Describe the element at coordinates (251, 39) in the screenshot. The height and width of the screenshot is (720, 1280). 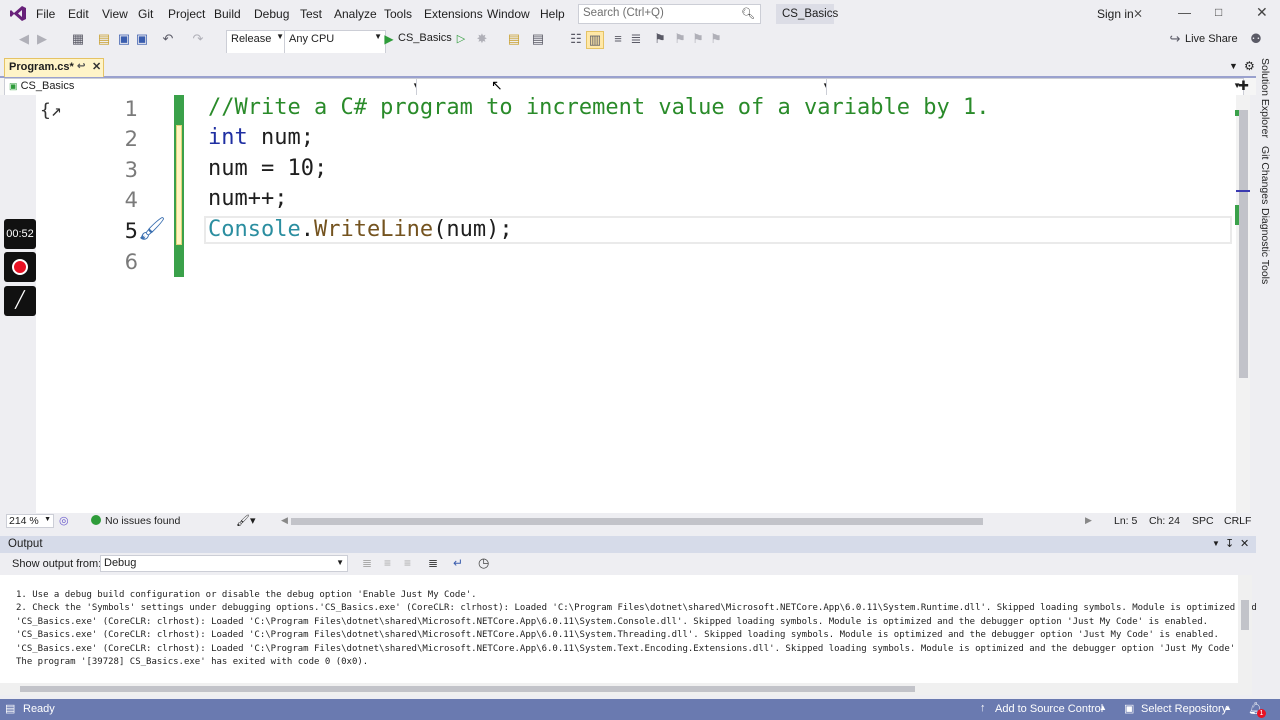
I see `configuration-value: Release` at that location.